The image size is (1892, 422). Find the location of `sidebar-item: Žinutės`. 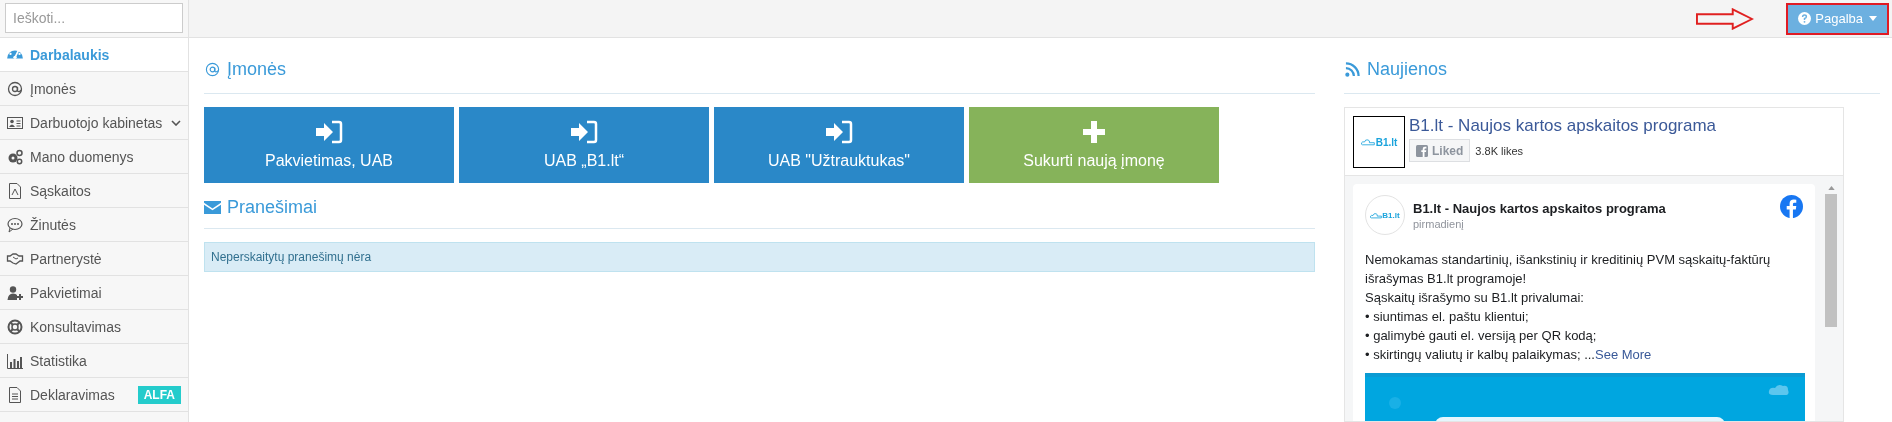

sidebar-item: Žinutės is located at coordinates (94, 225).